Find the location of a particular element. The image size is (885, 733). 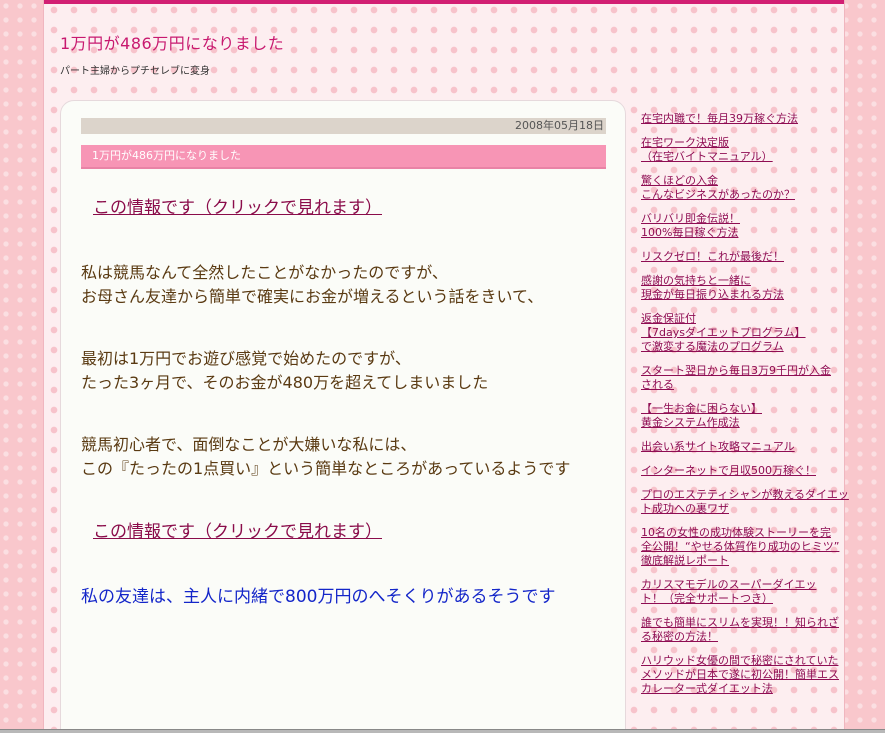

info-link-bottom: この情報です（クリックで見れます） is located at coordinates (352, 529).